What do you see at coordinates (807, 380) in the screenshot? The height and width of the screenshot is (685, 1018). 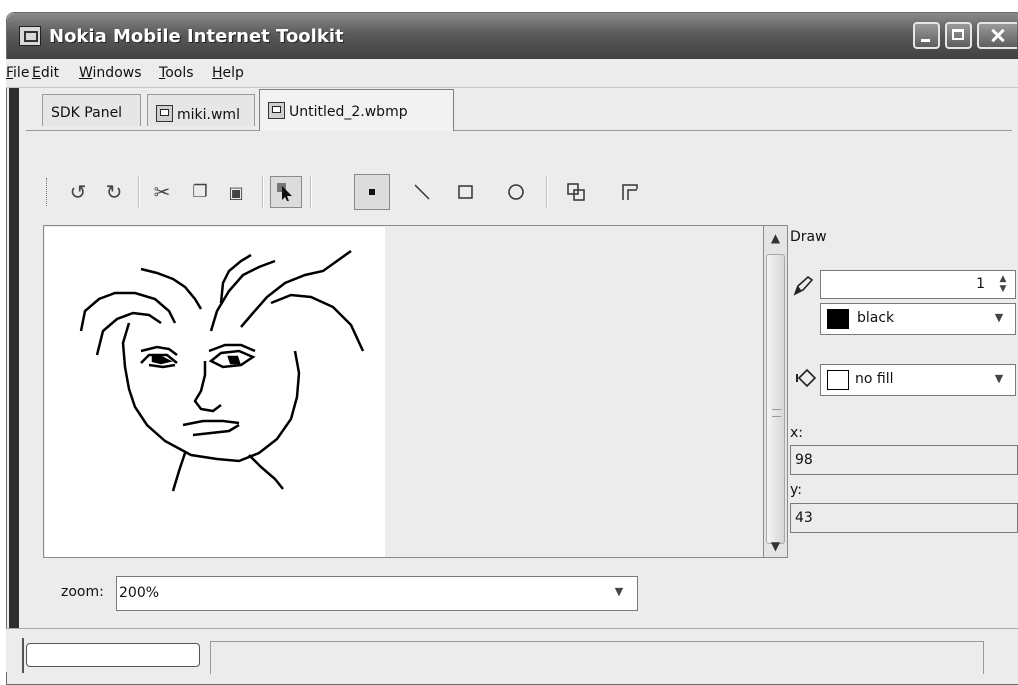 I see `fill-bucket-icon` at bounding box center [807, 380].